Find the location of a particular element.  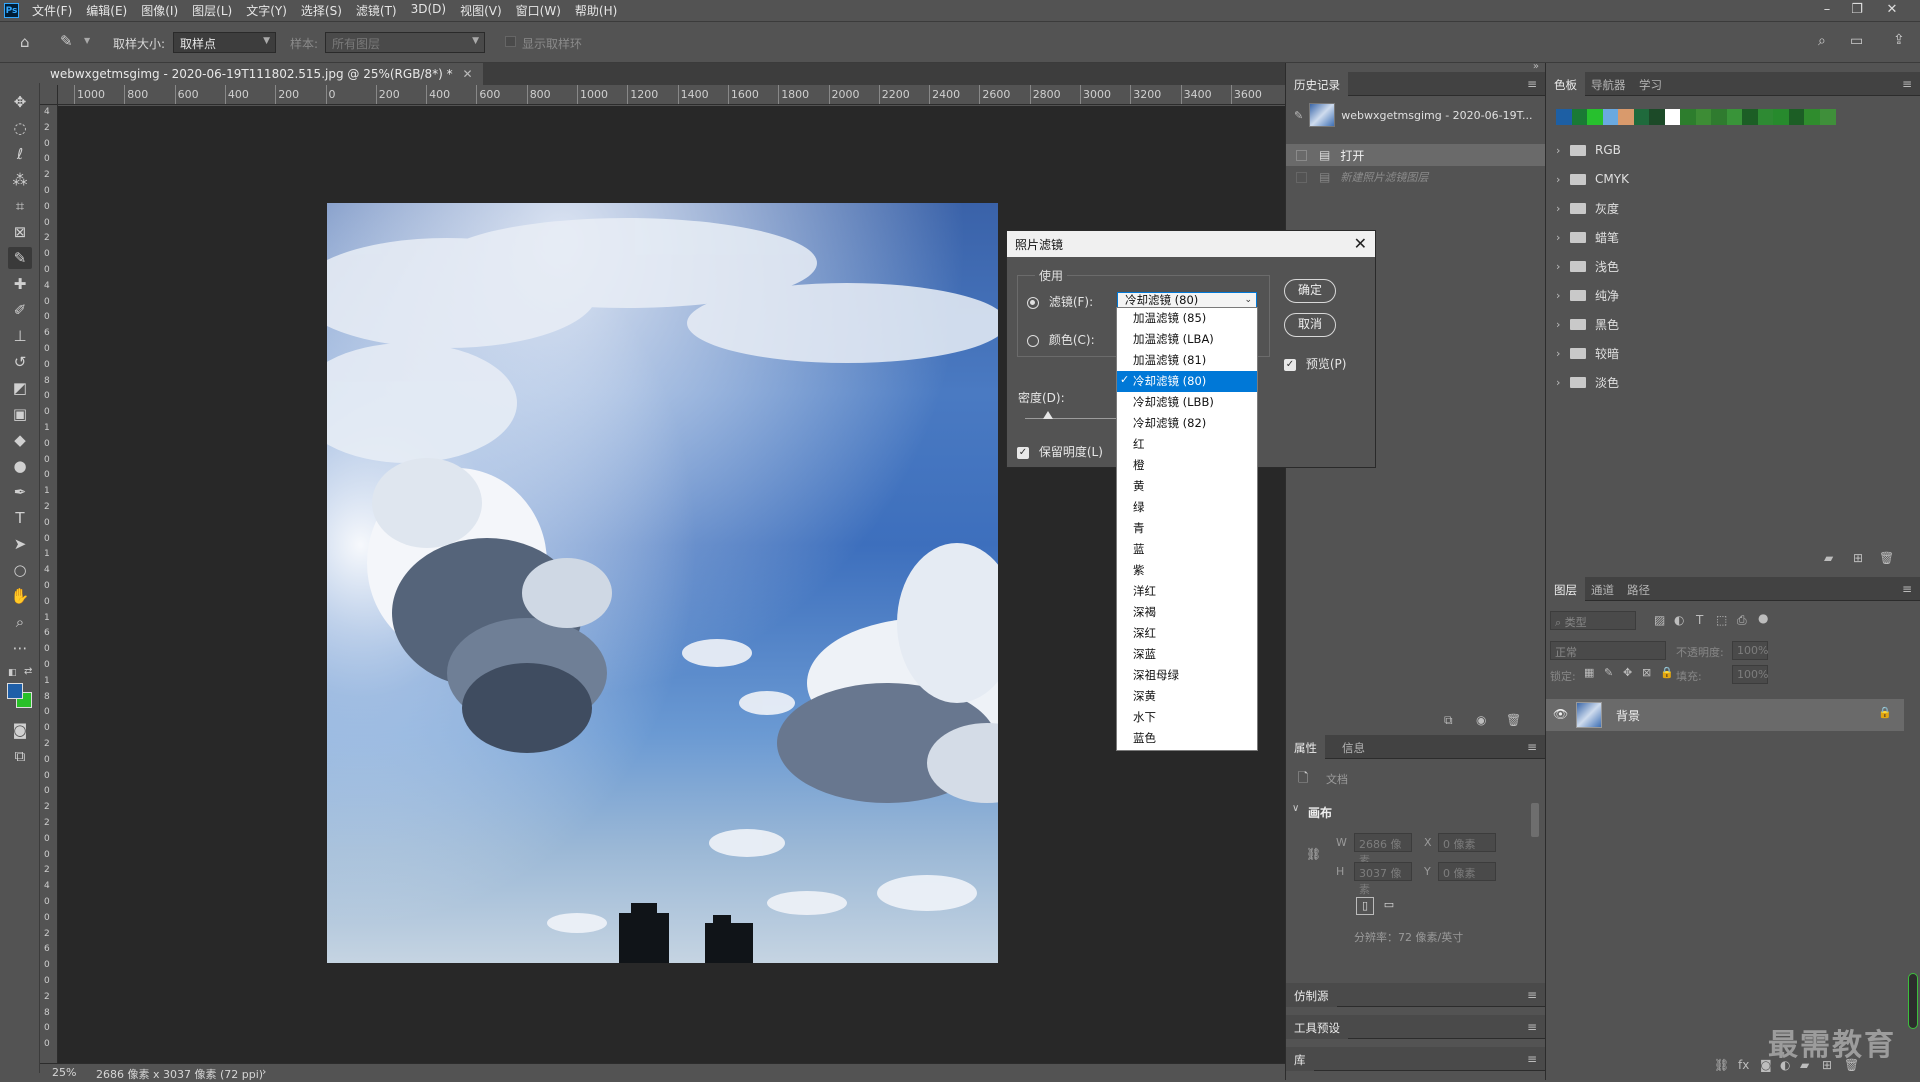

minimize-icon: – is located at coordinates (1827, 10).